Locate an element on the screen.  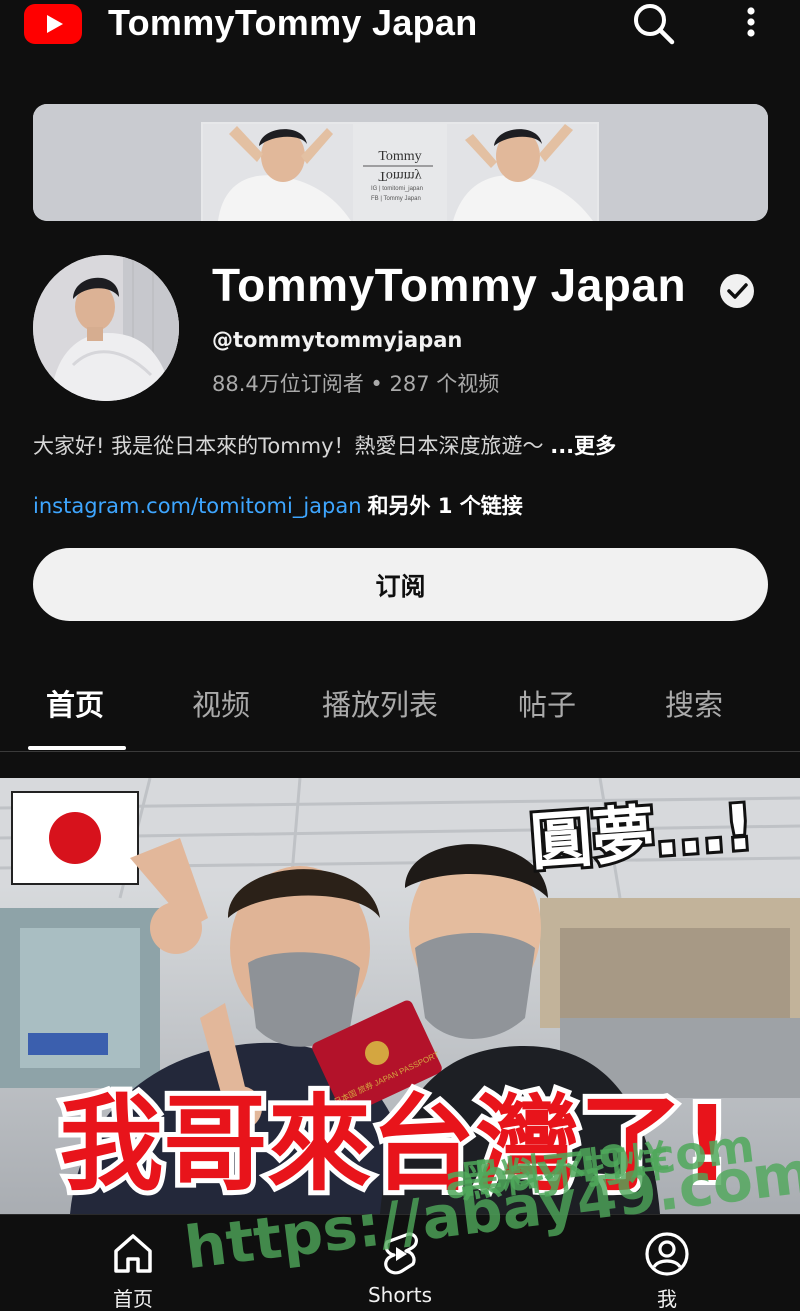
top-caption: 圓夢...! is located at coordinates (641, 834).